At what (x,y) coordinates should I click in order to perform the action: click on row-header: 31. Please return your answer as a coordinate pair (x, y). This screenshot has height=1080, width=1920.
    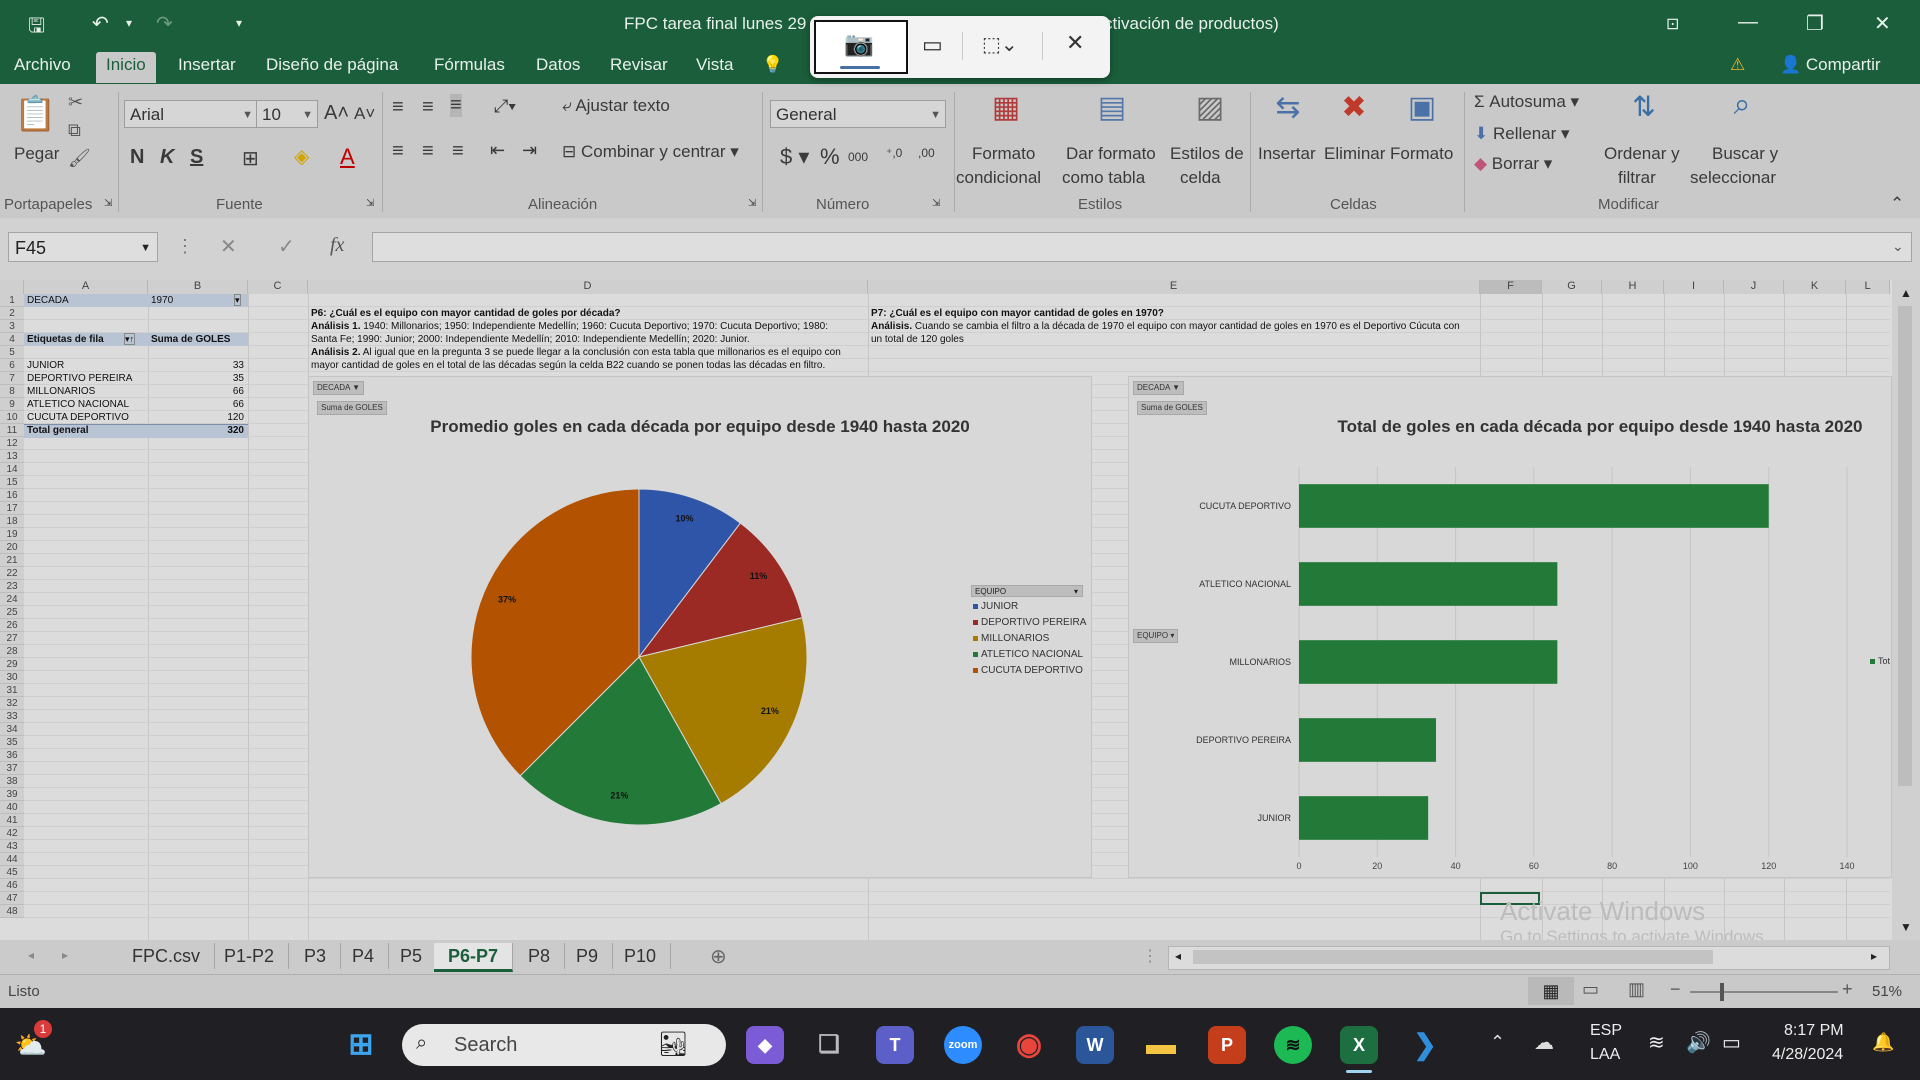
    Looking at the image, I should click on (12, 690).